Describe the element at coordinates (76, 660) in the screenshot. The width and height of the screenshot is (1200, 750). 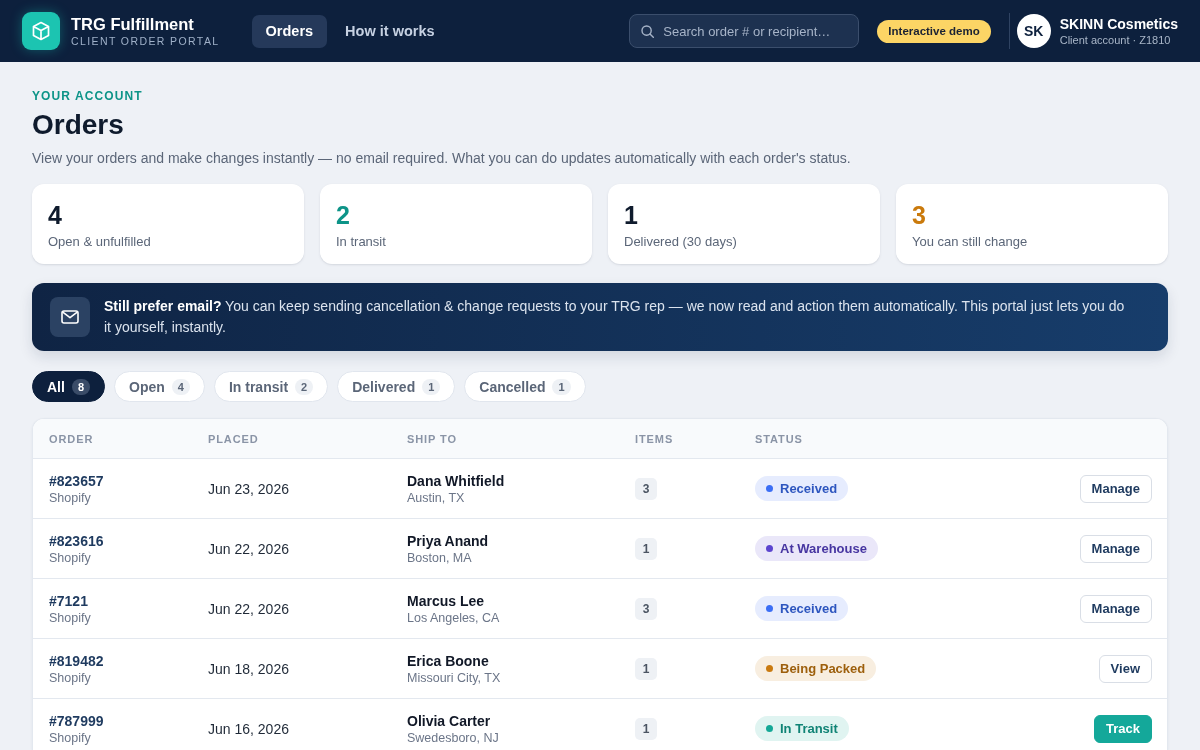
I see `order-number: #819482` at that location.